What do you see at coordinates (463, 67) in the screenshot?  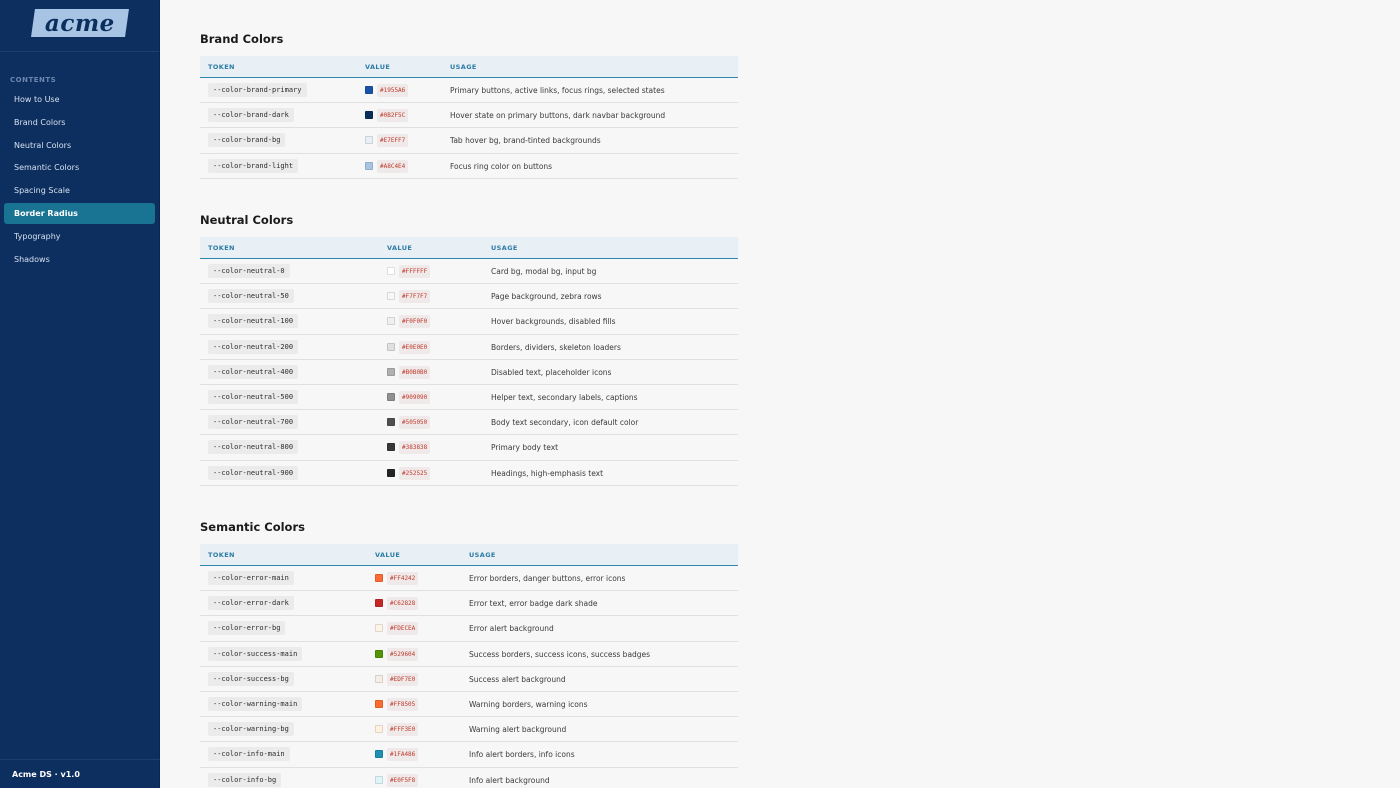 I see `column-header-usage: USAGE` at bounding box center [463, 67].